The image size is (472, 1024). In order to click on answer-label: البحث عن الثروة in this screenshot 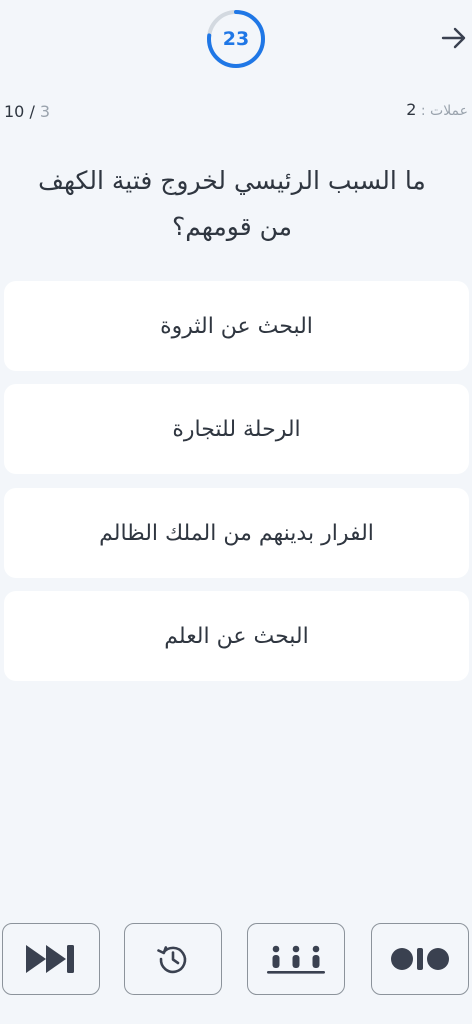, I will do `click(236, 326)`.